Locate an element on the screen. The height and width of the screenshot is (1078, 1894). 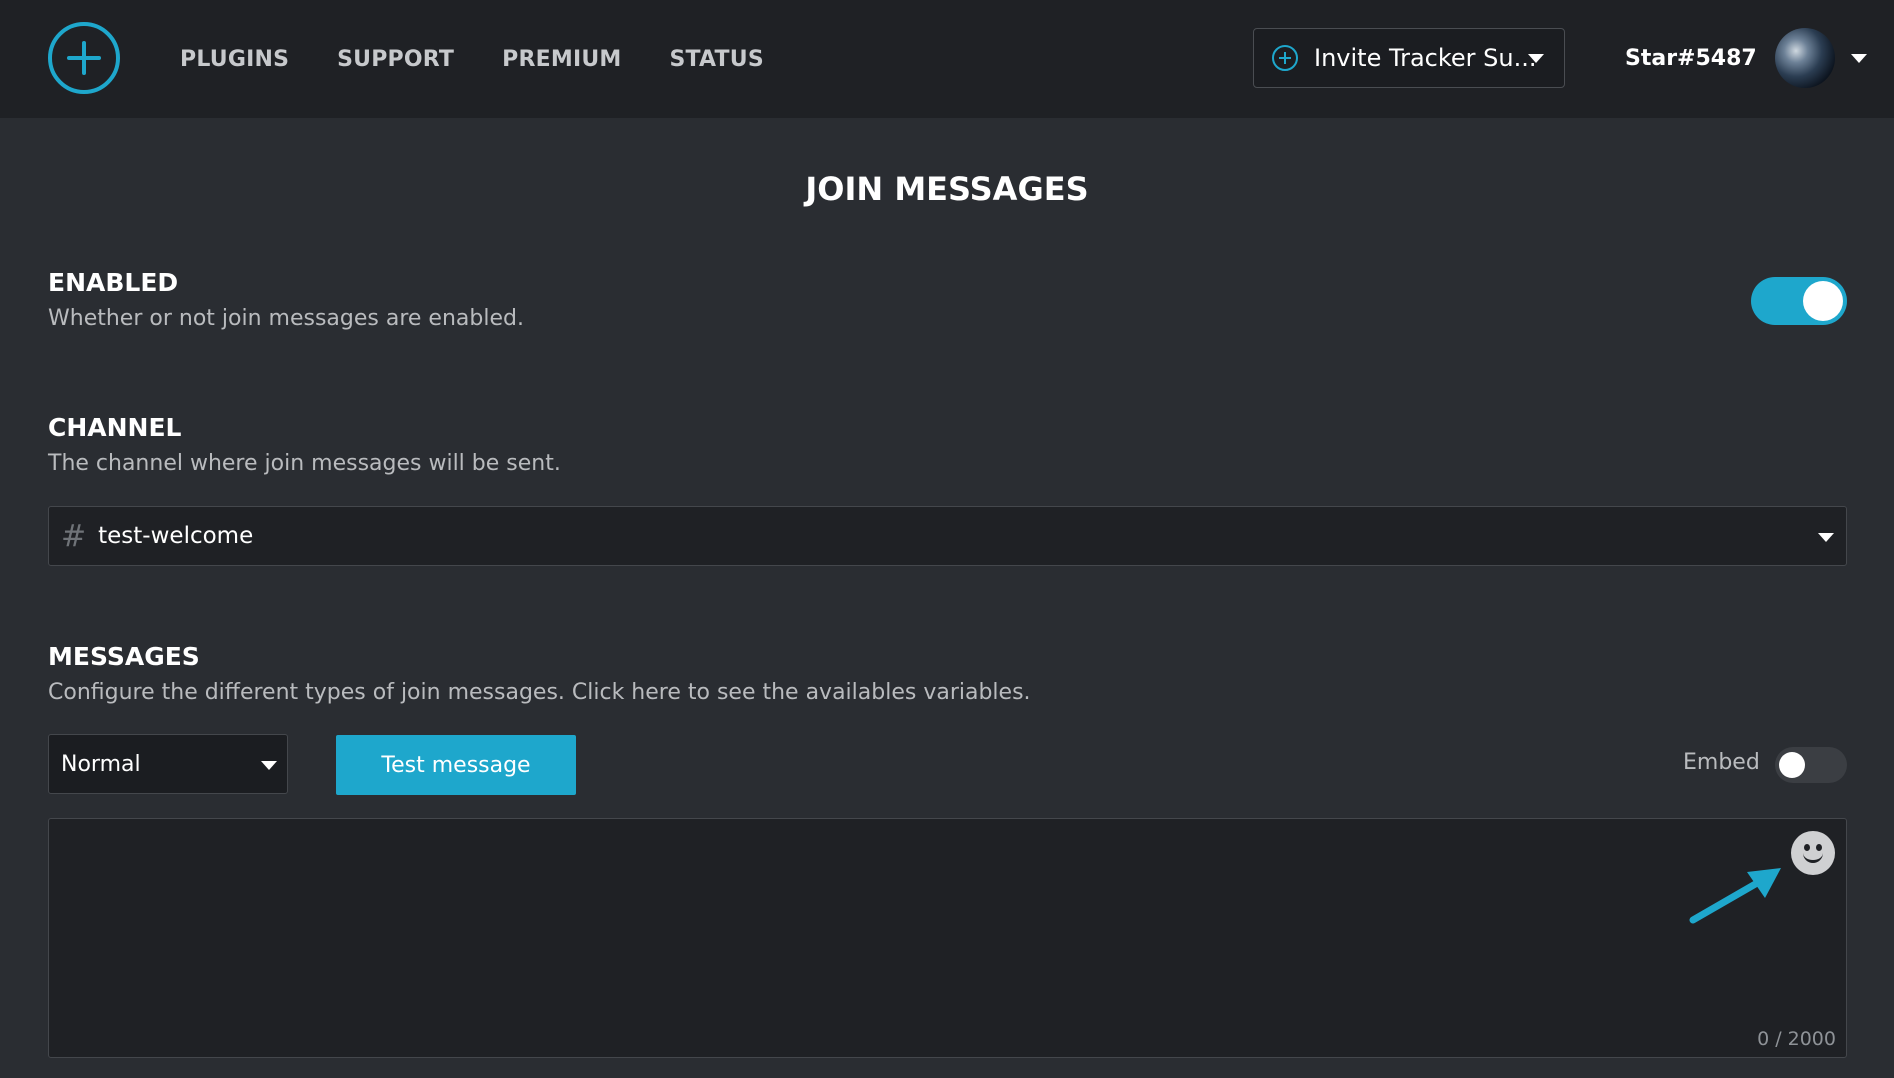
nav-plugins-link: PLUGINS is located at coordinates (234, 59).